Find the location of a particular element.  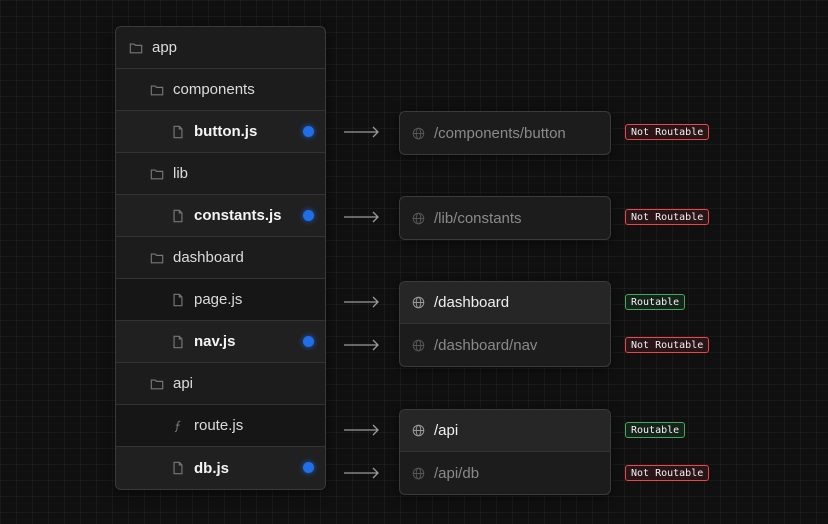

tree-row-page-js: page.js is located at coordinates (220, 300).